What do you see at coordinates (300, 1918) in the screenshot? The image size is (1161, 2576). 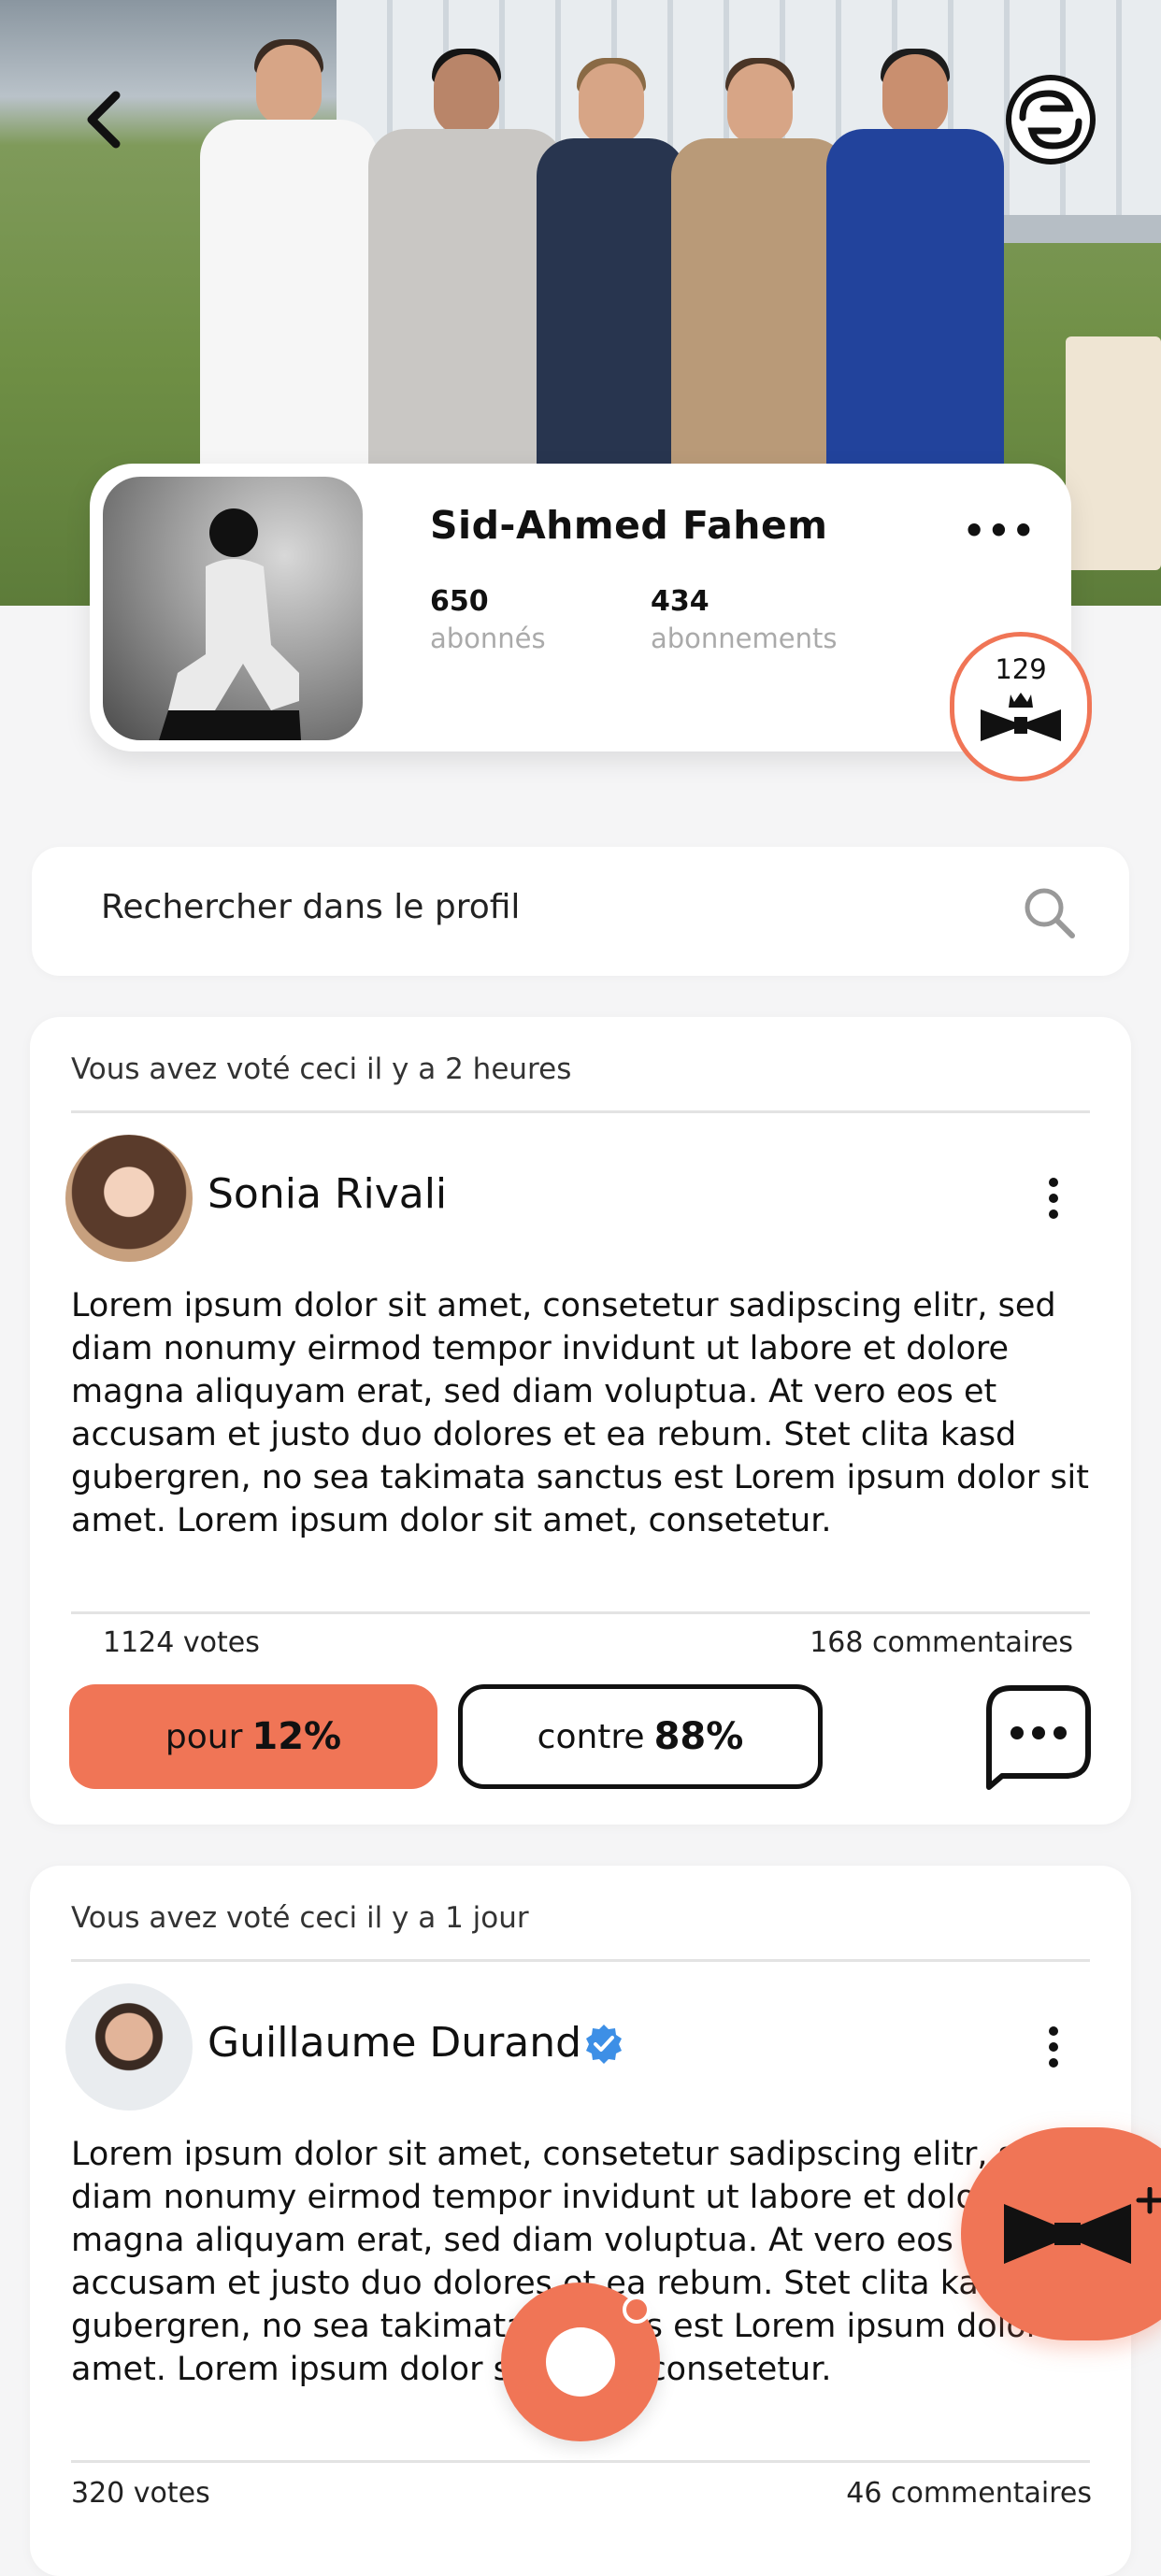 I see `post-meta: Vous avez voté ceci il y a 1 jour` at bounding box center [300, 1918].